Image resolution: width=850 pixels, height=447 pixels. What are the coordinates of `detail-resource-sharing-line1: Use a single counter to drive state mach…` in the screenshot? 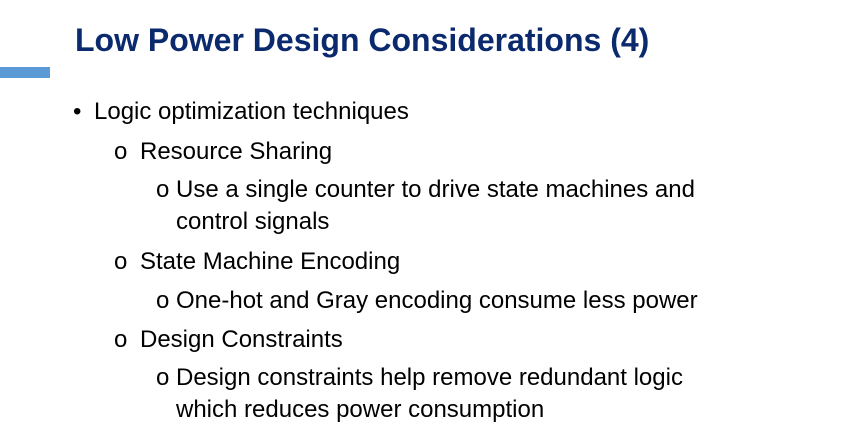 It's located at (435, 189).